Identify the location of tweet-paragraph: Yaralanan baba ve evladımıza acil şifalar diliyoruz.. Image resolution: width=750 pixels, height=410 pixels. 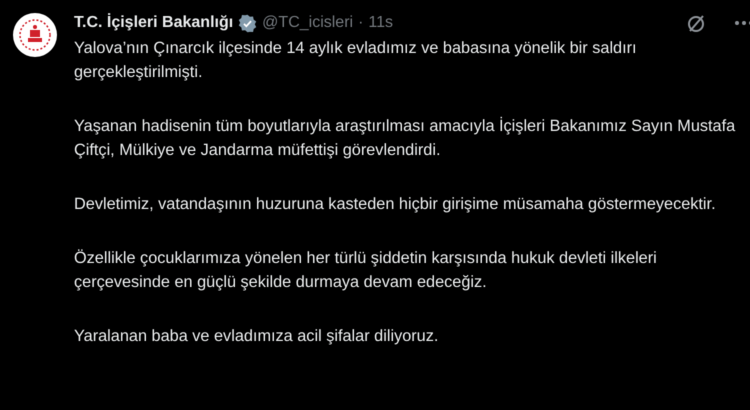
(257, 336).